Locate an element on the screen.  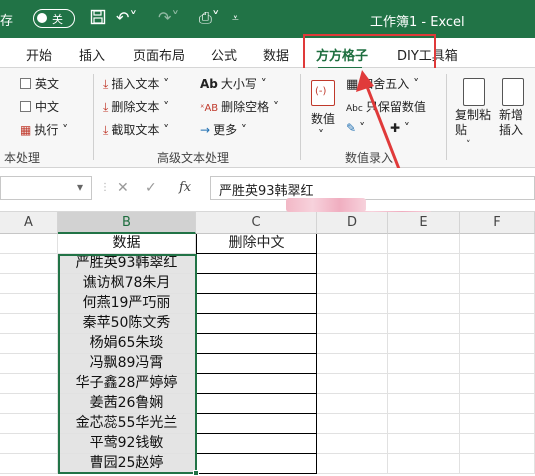
data-cell: 谯访枫78朱月 is located at coordinates (127, 284).